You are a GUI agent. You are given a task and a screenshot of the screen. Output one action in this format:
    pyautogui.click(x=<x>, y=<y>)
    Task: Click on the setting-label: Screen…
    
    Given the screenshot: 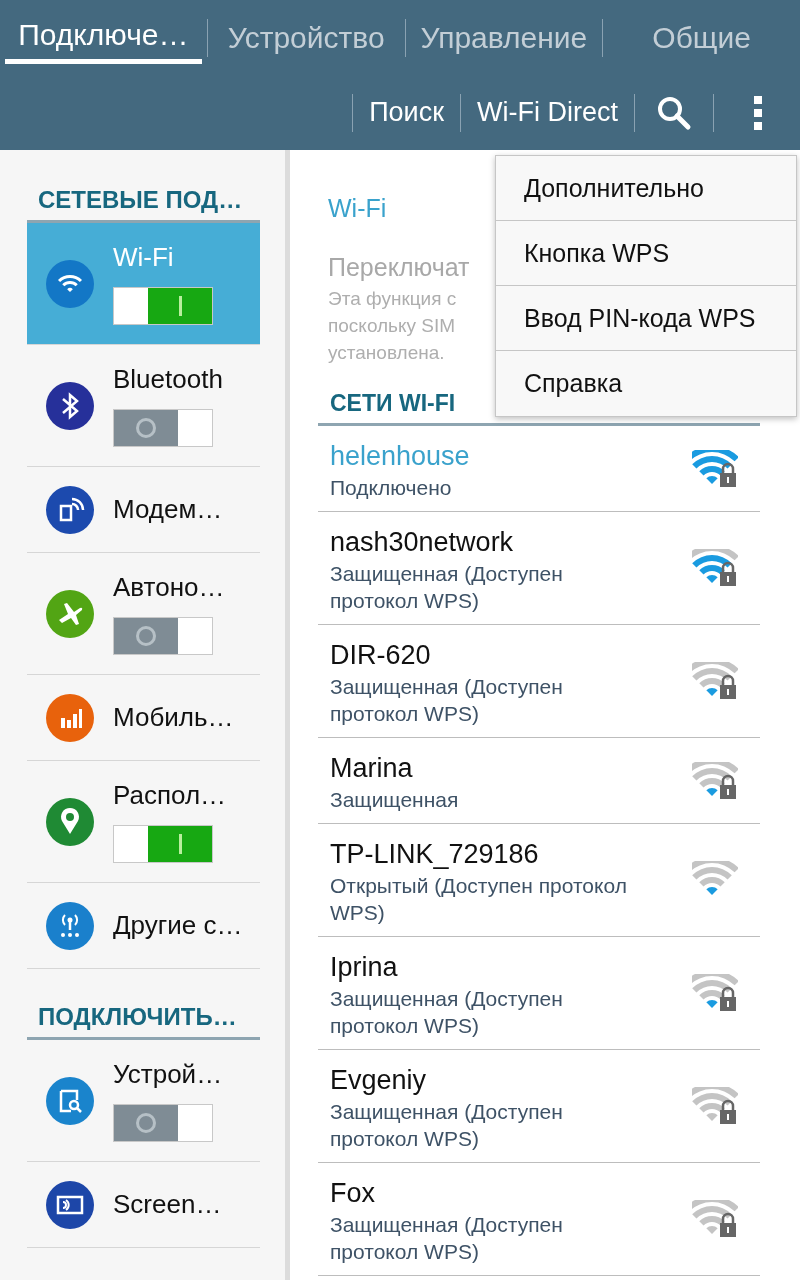 What is the action you would take?
    pyautogui.click(x=167, y=1204)
    